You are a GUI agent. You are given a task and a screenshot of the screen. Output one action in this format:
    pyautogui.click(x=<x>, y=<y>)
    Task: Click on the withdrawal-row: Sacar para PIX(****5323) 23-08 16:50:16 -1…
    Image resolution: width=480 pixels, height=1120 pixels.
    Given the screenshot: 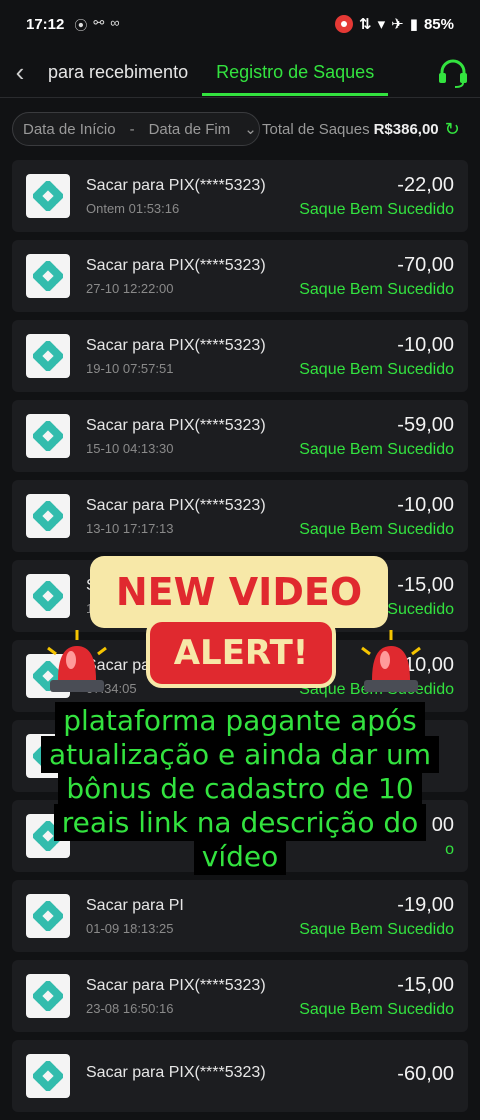 What is the action you would take?
    pyautogui.click(x=240, y=996)
    